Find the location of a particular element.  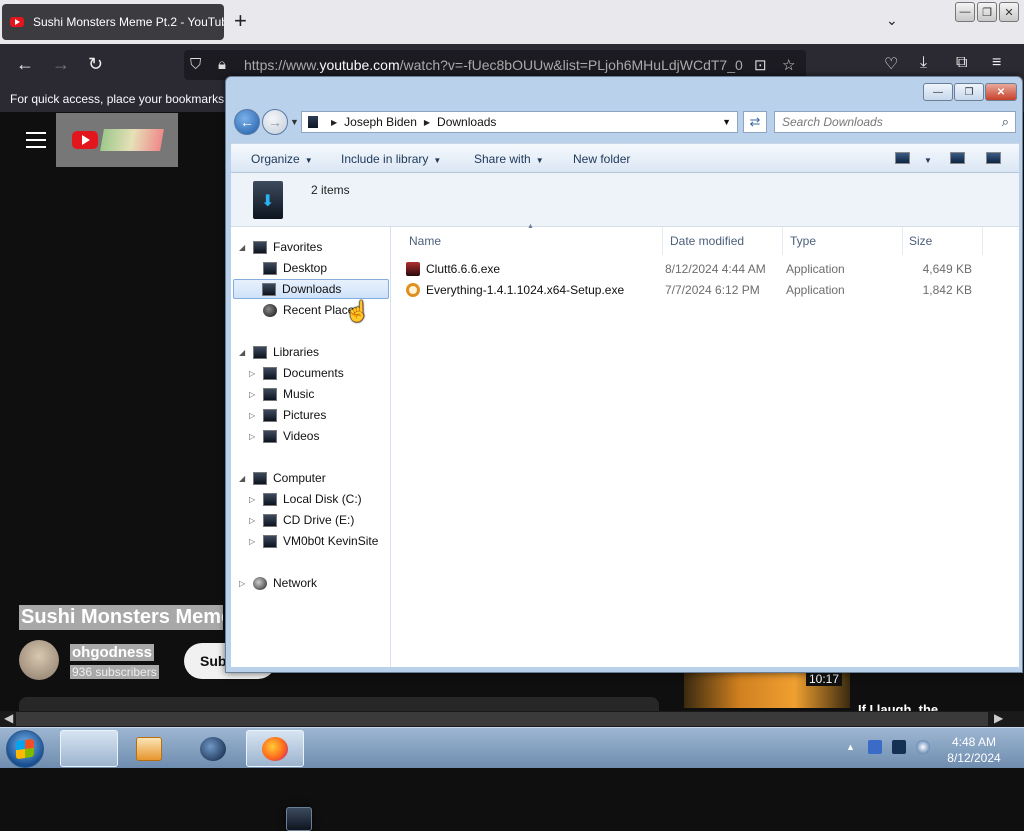

breadcrumb-joseph-biden: Joseph Biden is located at coordinates (380, 122).